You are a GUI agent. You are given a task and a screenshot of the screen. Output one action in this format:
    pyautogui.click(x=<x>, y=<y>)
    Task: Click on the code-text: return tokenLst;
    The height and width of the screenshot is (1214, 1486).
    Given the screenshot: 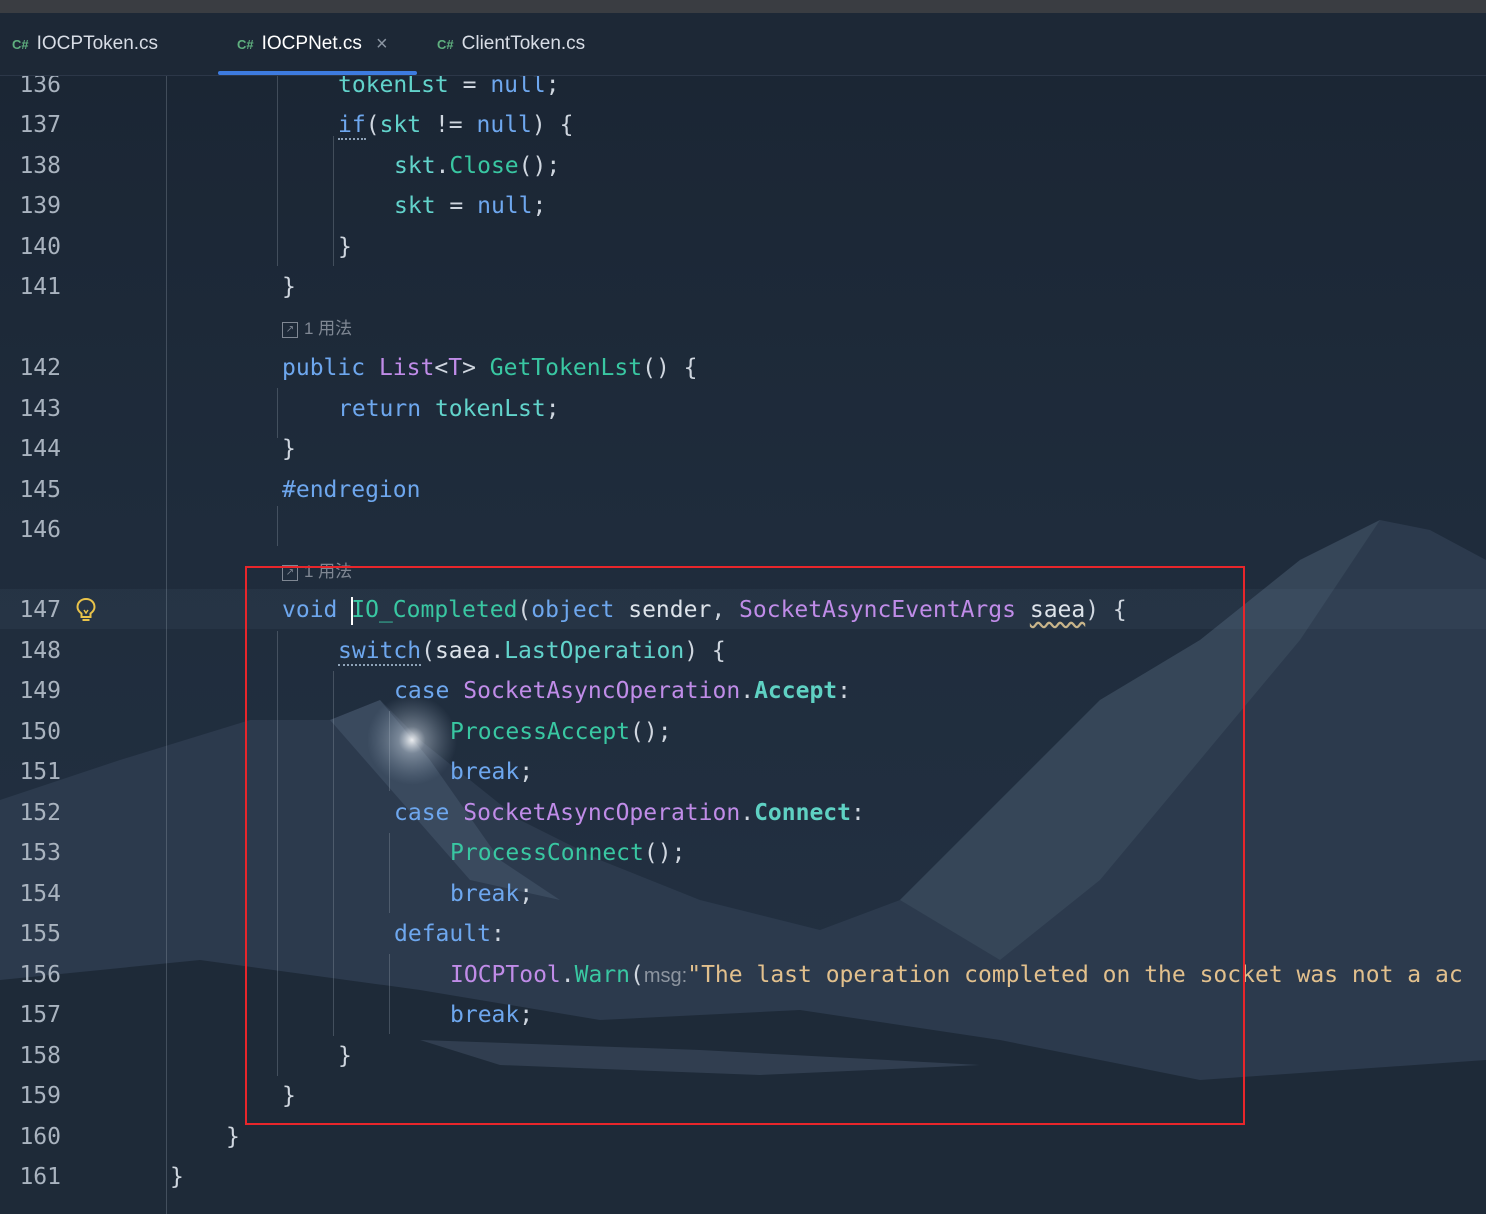 What is the action you would take?
    pyautogui.click(x=449, y=409)
    